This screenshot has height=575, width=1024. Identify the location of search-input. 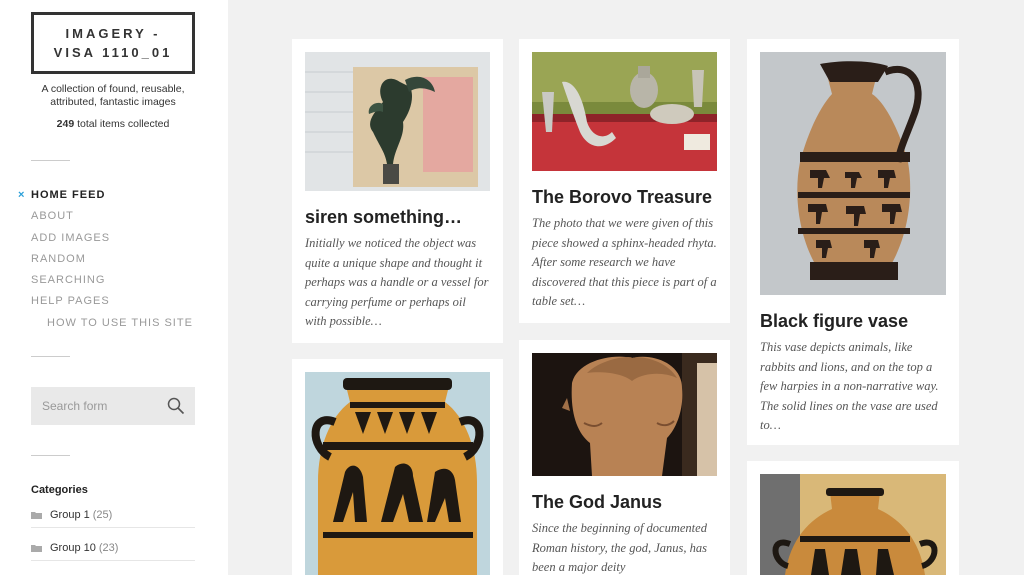
(96, 406).